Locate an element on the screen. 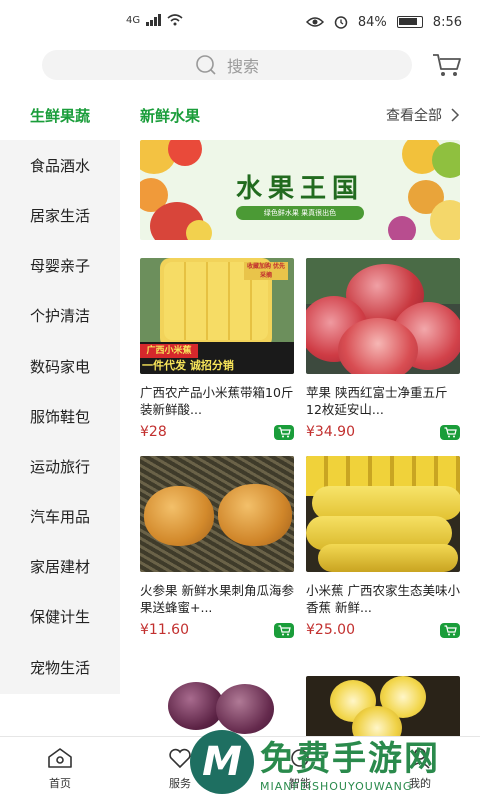 The width and height of the screenshot is (480, 800). watermark-en: MIANFEISHOUYOUWANG is located at coordinates (336, 786).